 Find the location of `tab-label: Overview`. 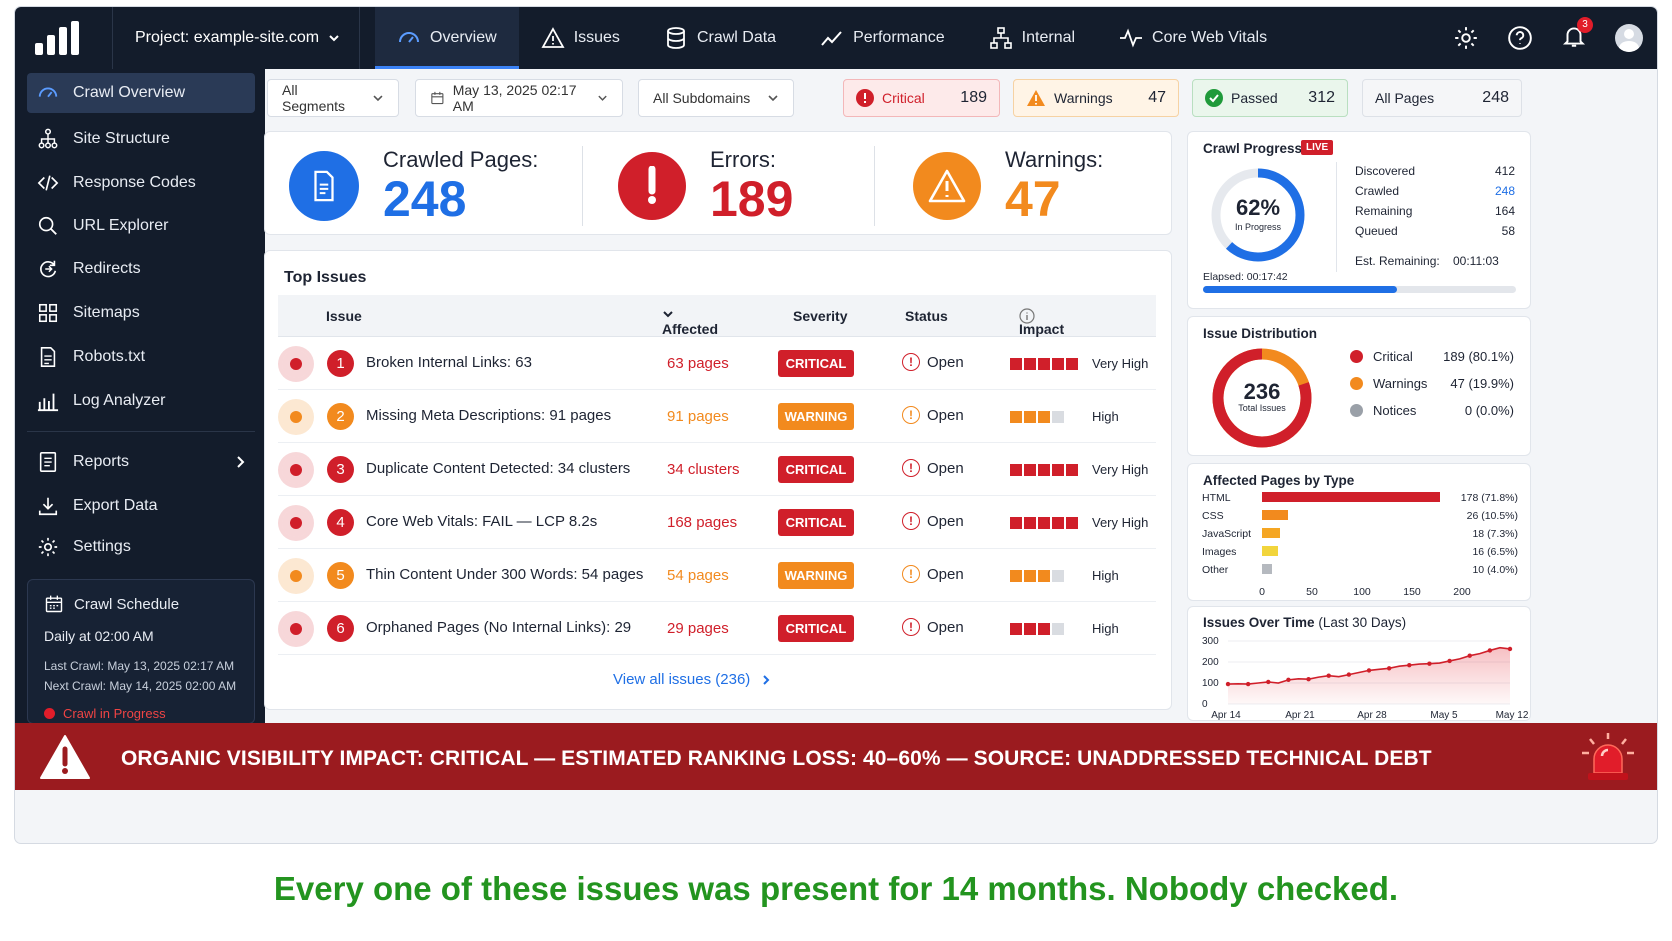

tab-label: Overview is located at coordinates (463, 37).